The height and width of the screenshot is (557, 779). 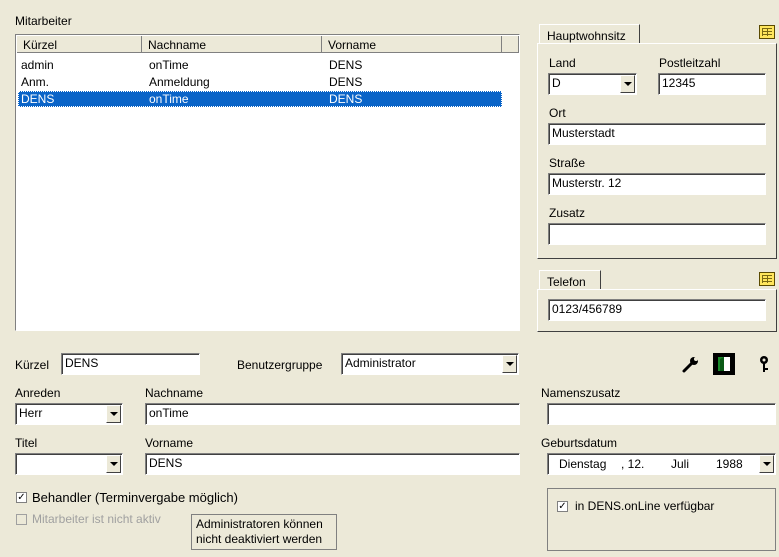 I want to click on geb-month: Juli, so click(x=680, y=464).